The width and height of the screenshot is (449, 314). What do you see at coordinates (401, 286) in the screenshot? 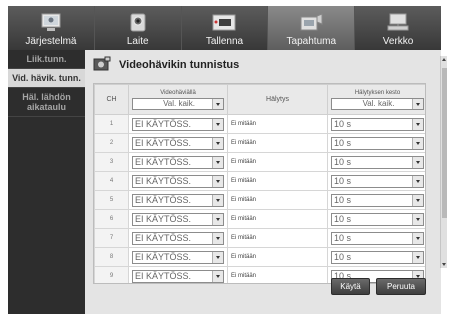
I see `cancel-button: Peruuta` at bounding box center [401, 286].